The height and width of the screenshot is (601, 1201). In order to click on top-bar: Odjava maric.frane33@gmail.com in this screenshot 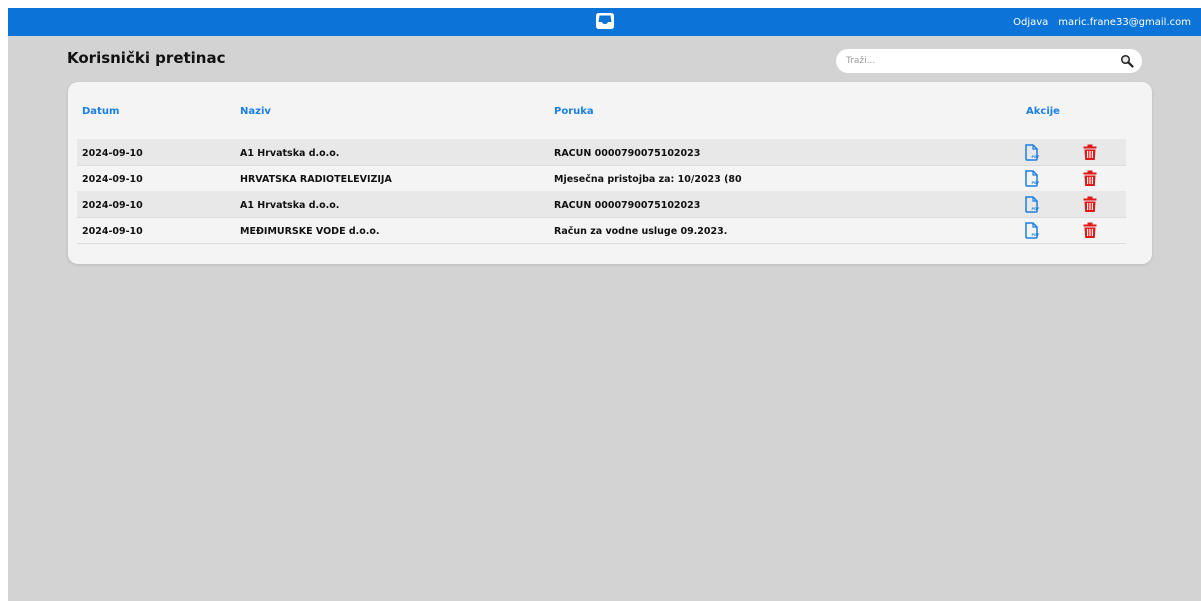, I will do `click(604, 22)`.